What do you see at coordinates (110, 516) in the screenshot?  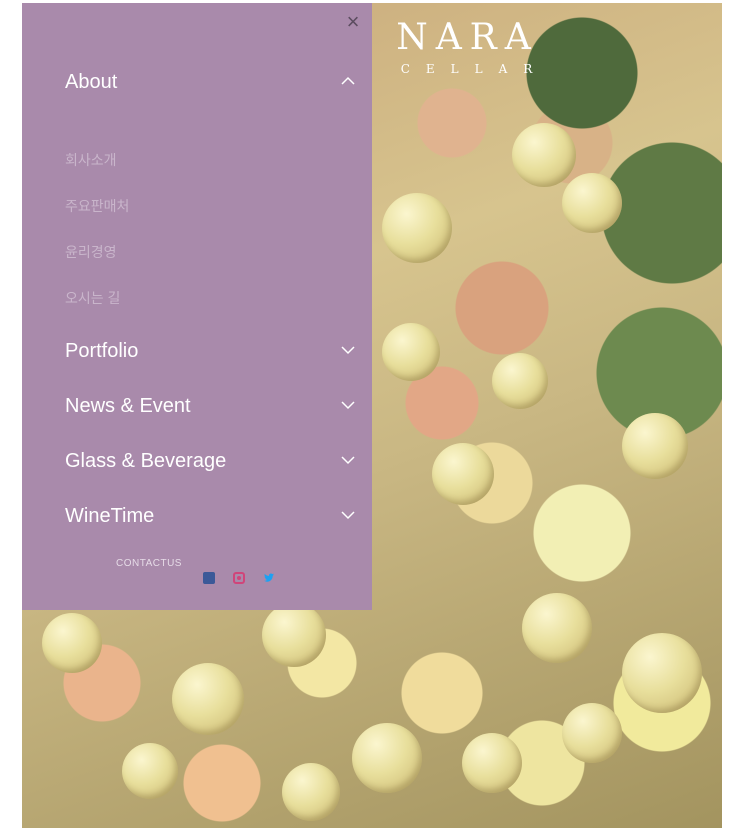 I see `menu-item-label: WineTime` at bounding box center [110, 516].